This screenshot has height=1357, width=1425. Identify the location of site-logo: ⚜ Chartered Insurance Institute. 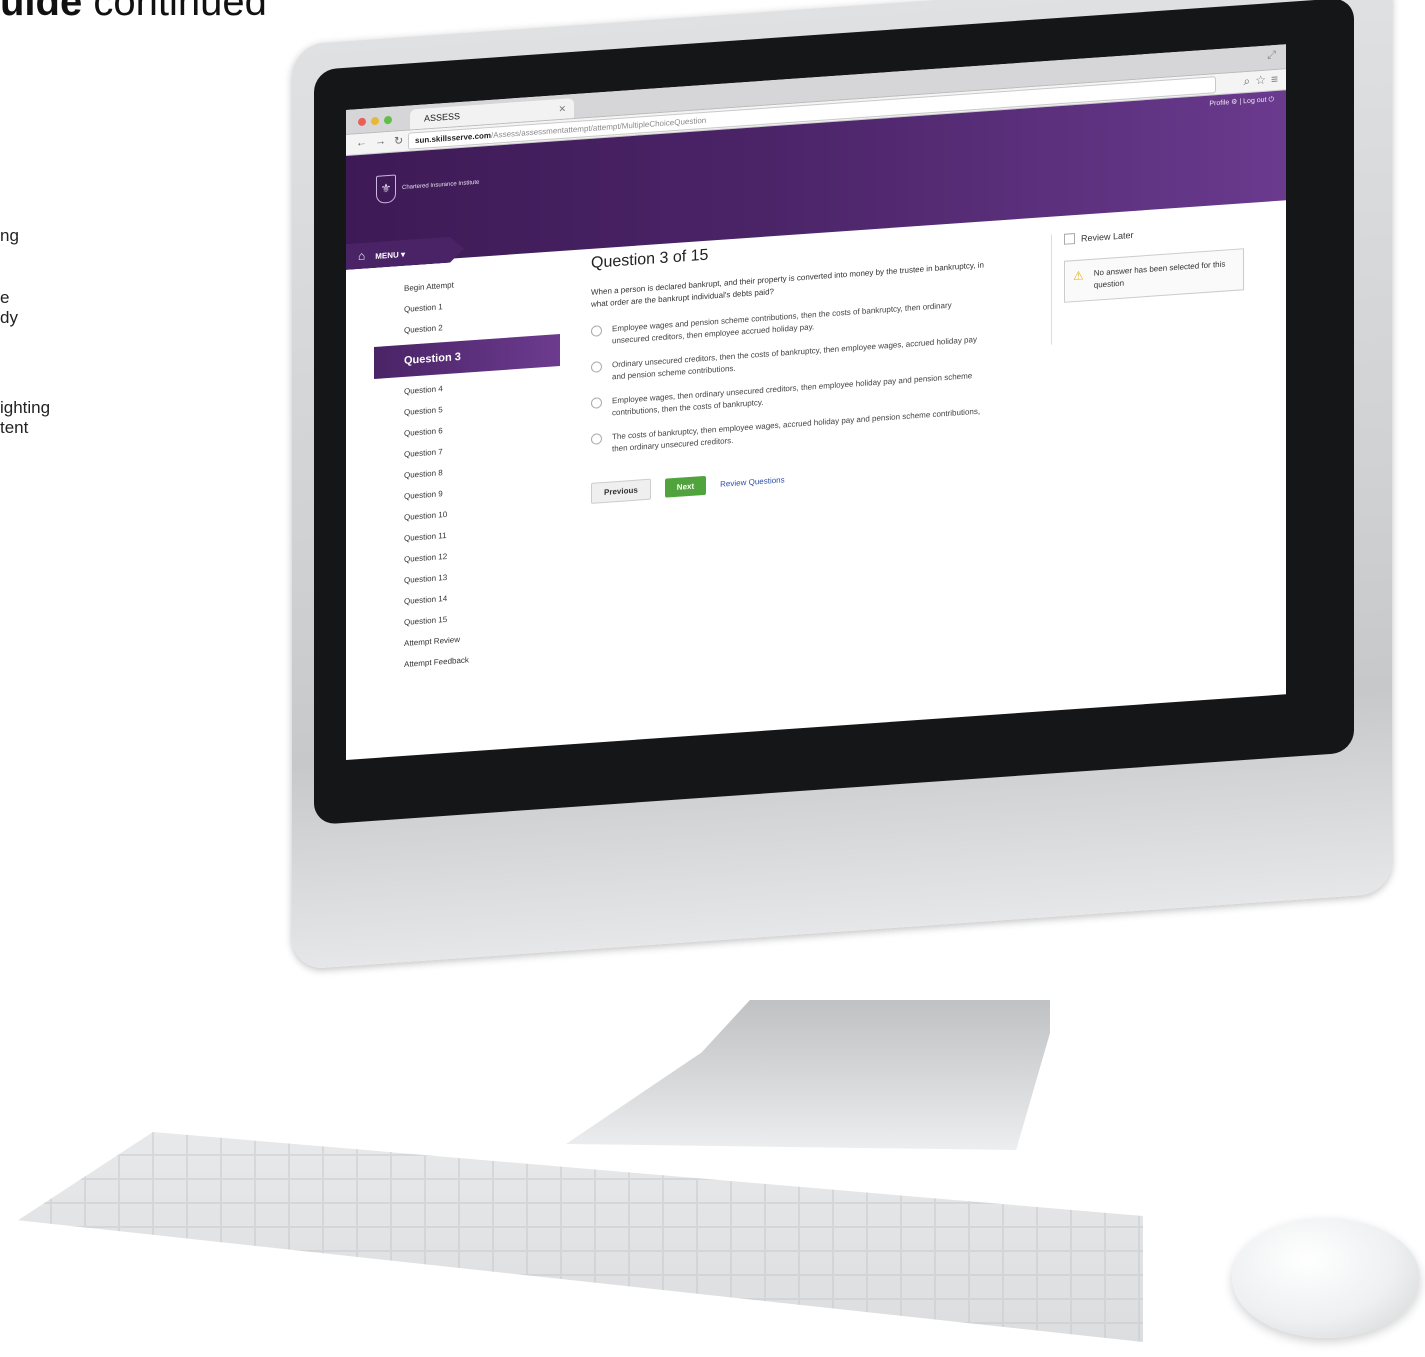
(427, 186).